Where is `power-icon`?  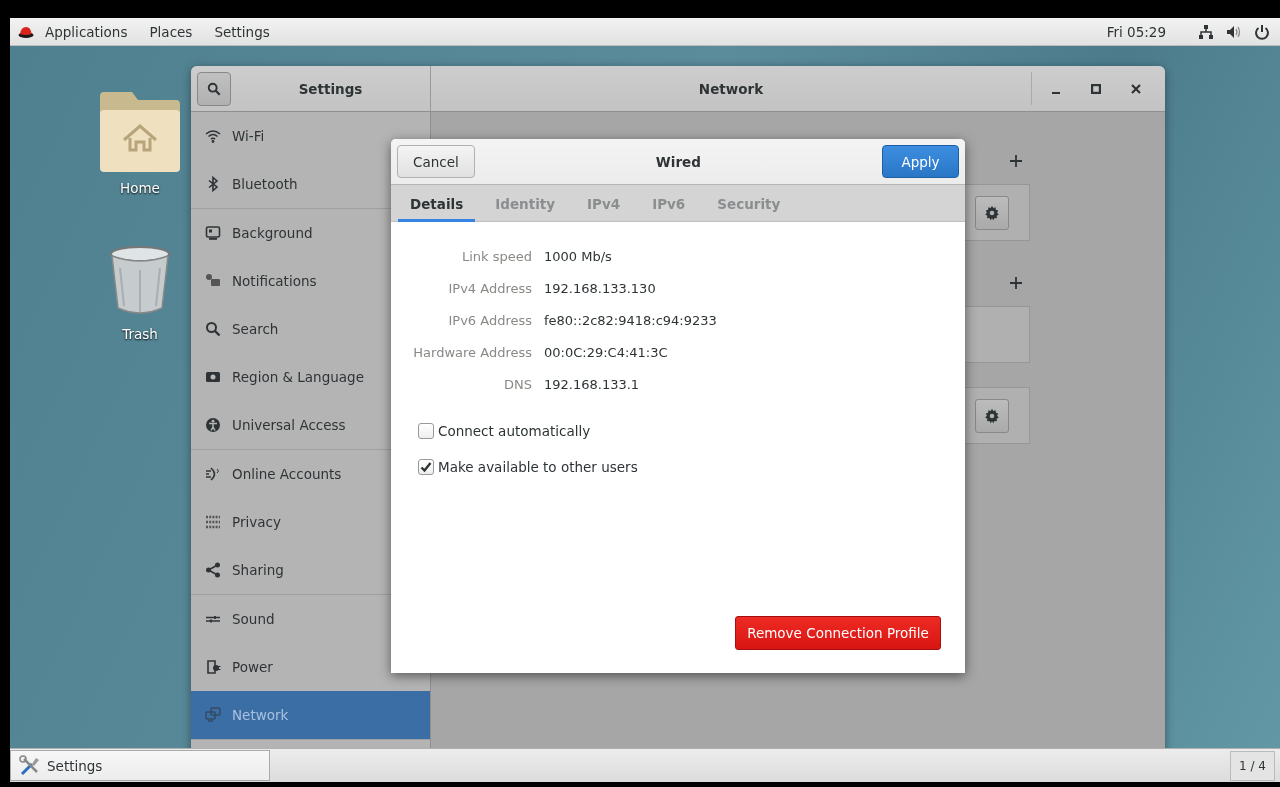
power-icon is located at coordinates (1262, 31).